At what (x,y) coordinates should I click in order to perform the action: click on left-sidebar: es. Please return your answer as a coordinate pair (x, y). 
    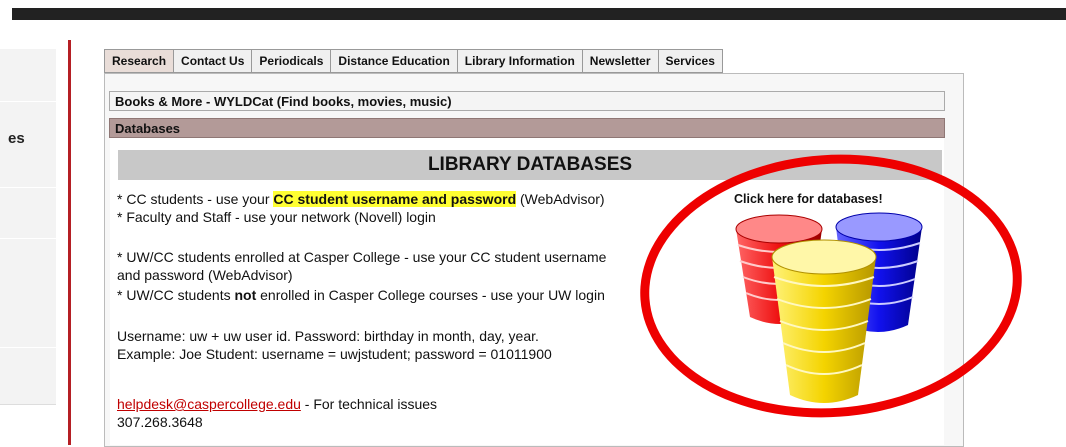
    Looking at the image, I should click on (28, 241).